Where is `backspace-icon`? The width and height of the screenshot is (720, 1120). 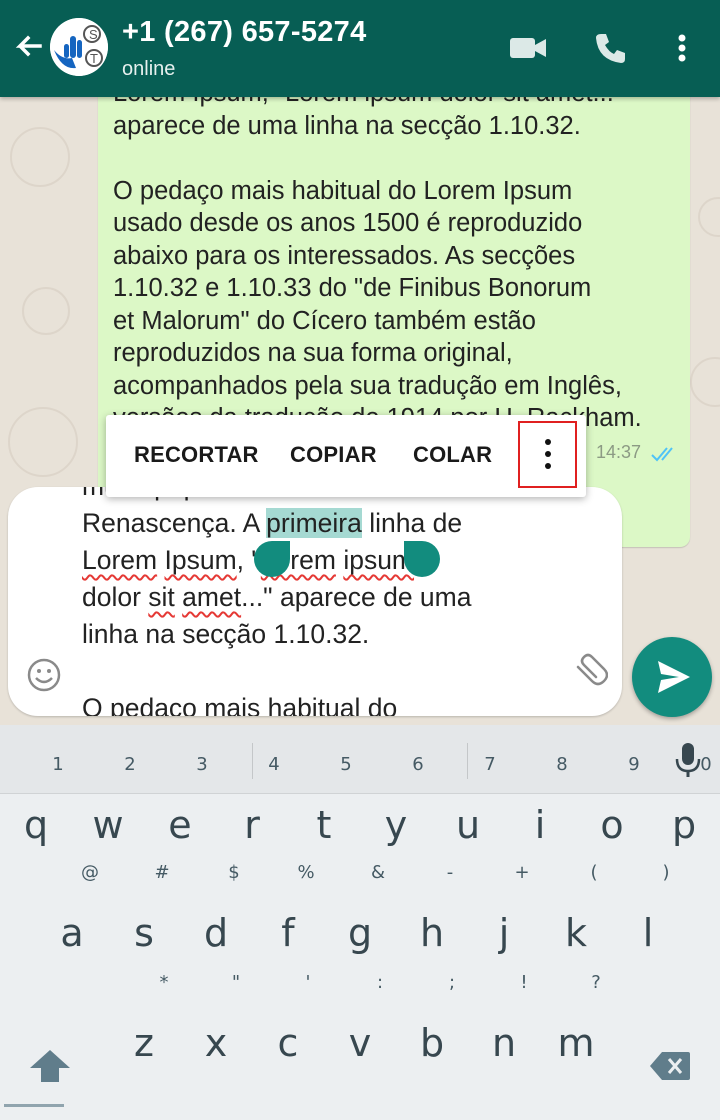
backspace-icon is located at coordinates (670, 1066).